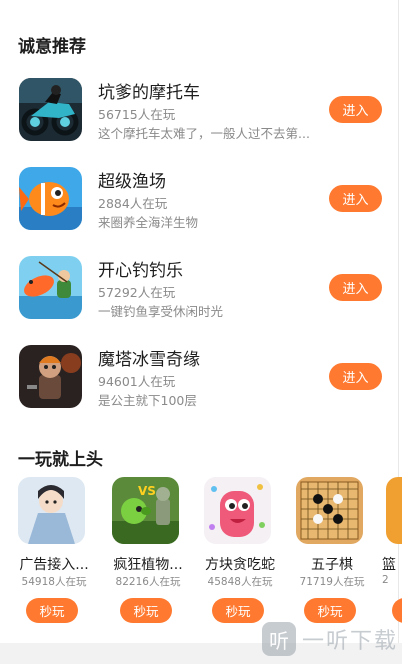 Image resolution: width=402 pixels, height=664 pixels. What do you see at coordinates (332, 552) in the screenshot?
I see `hot-game-card: 五子棋 71719人在玩 秒玩` at bounding box center [332, 552].